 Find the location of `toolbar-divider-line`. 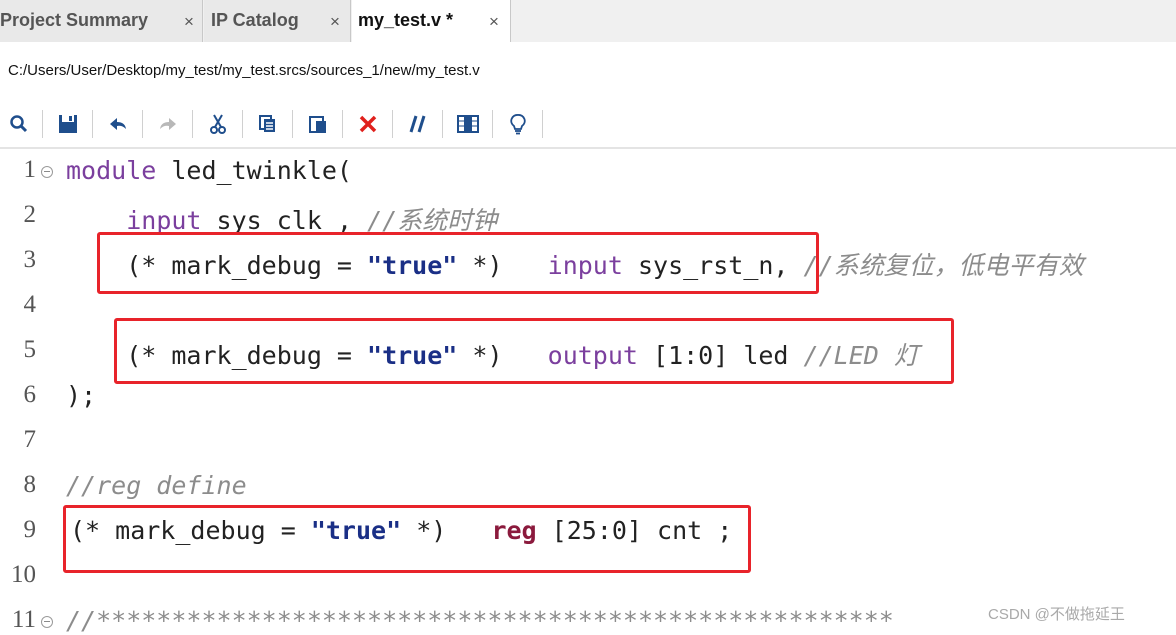

toolbar-divider-line is located at coordinates (588, 148).